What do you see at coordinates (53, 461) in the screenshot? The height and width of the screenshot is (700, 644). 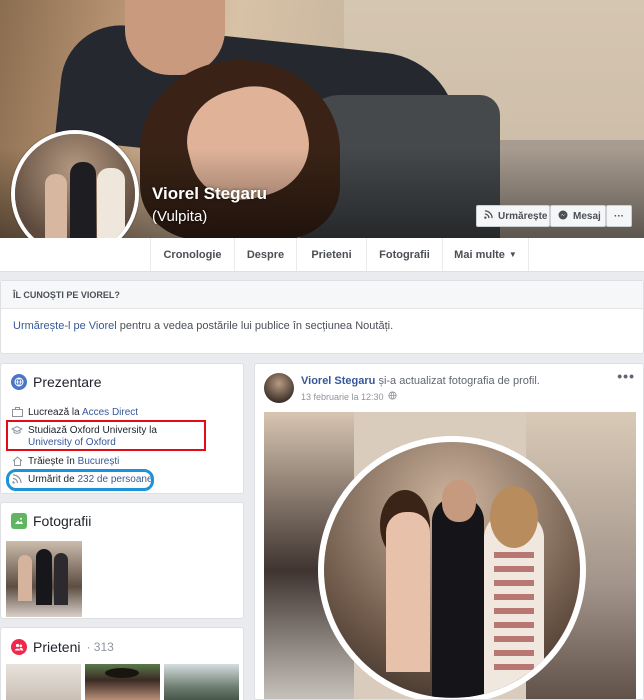 I see `live-prefix: Trăiește în` at bounding box center [53, 461].